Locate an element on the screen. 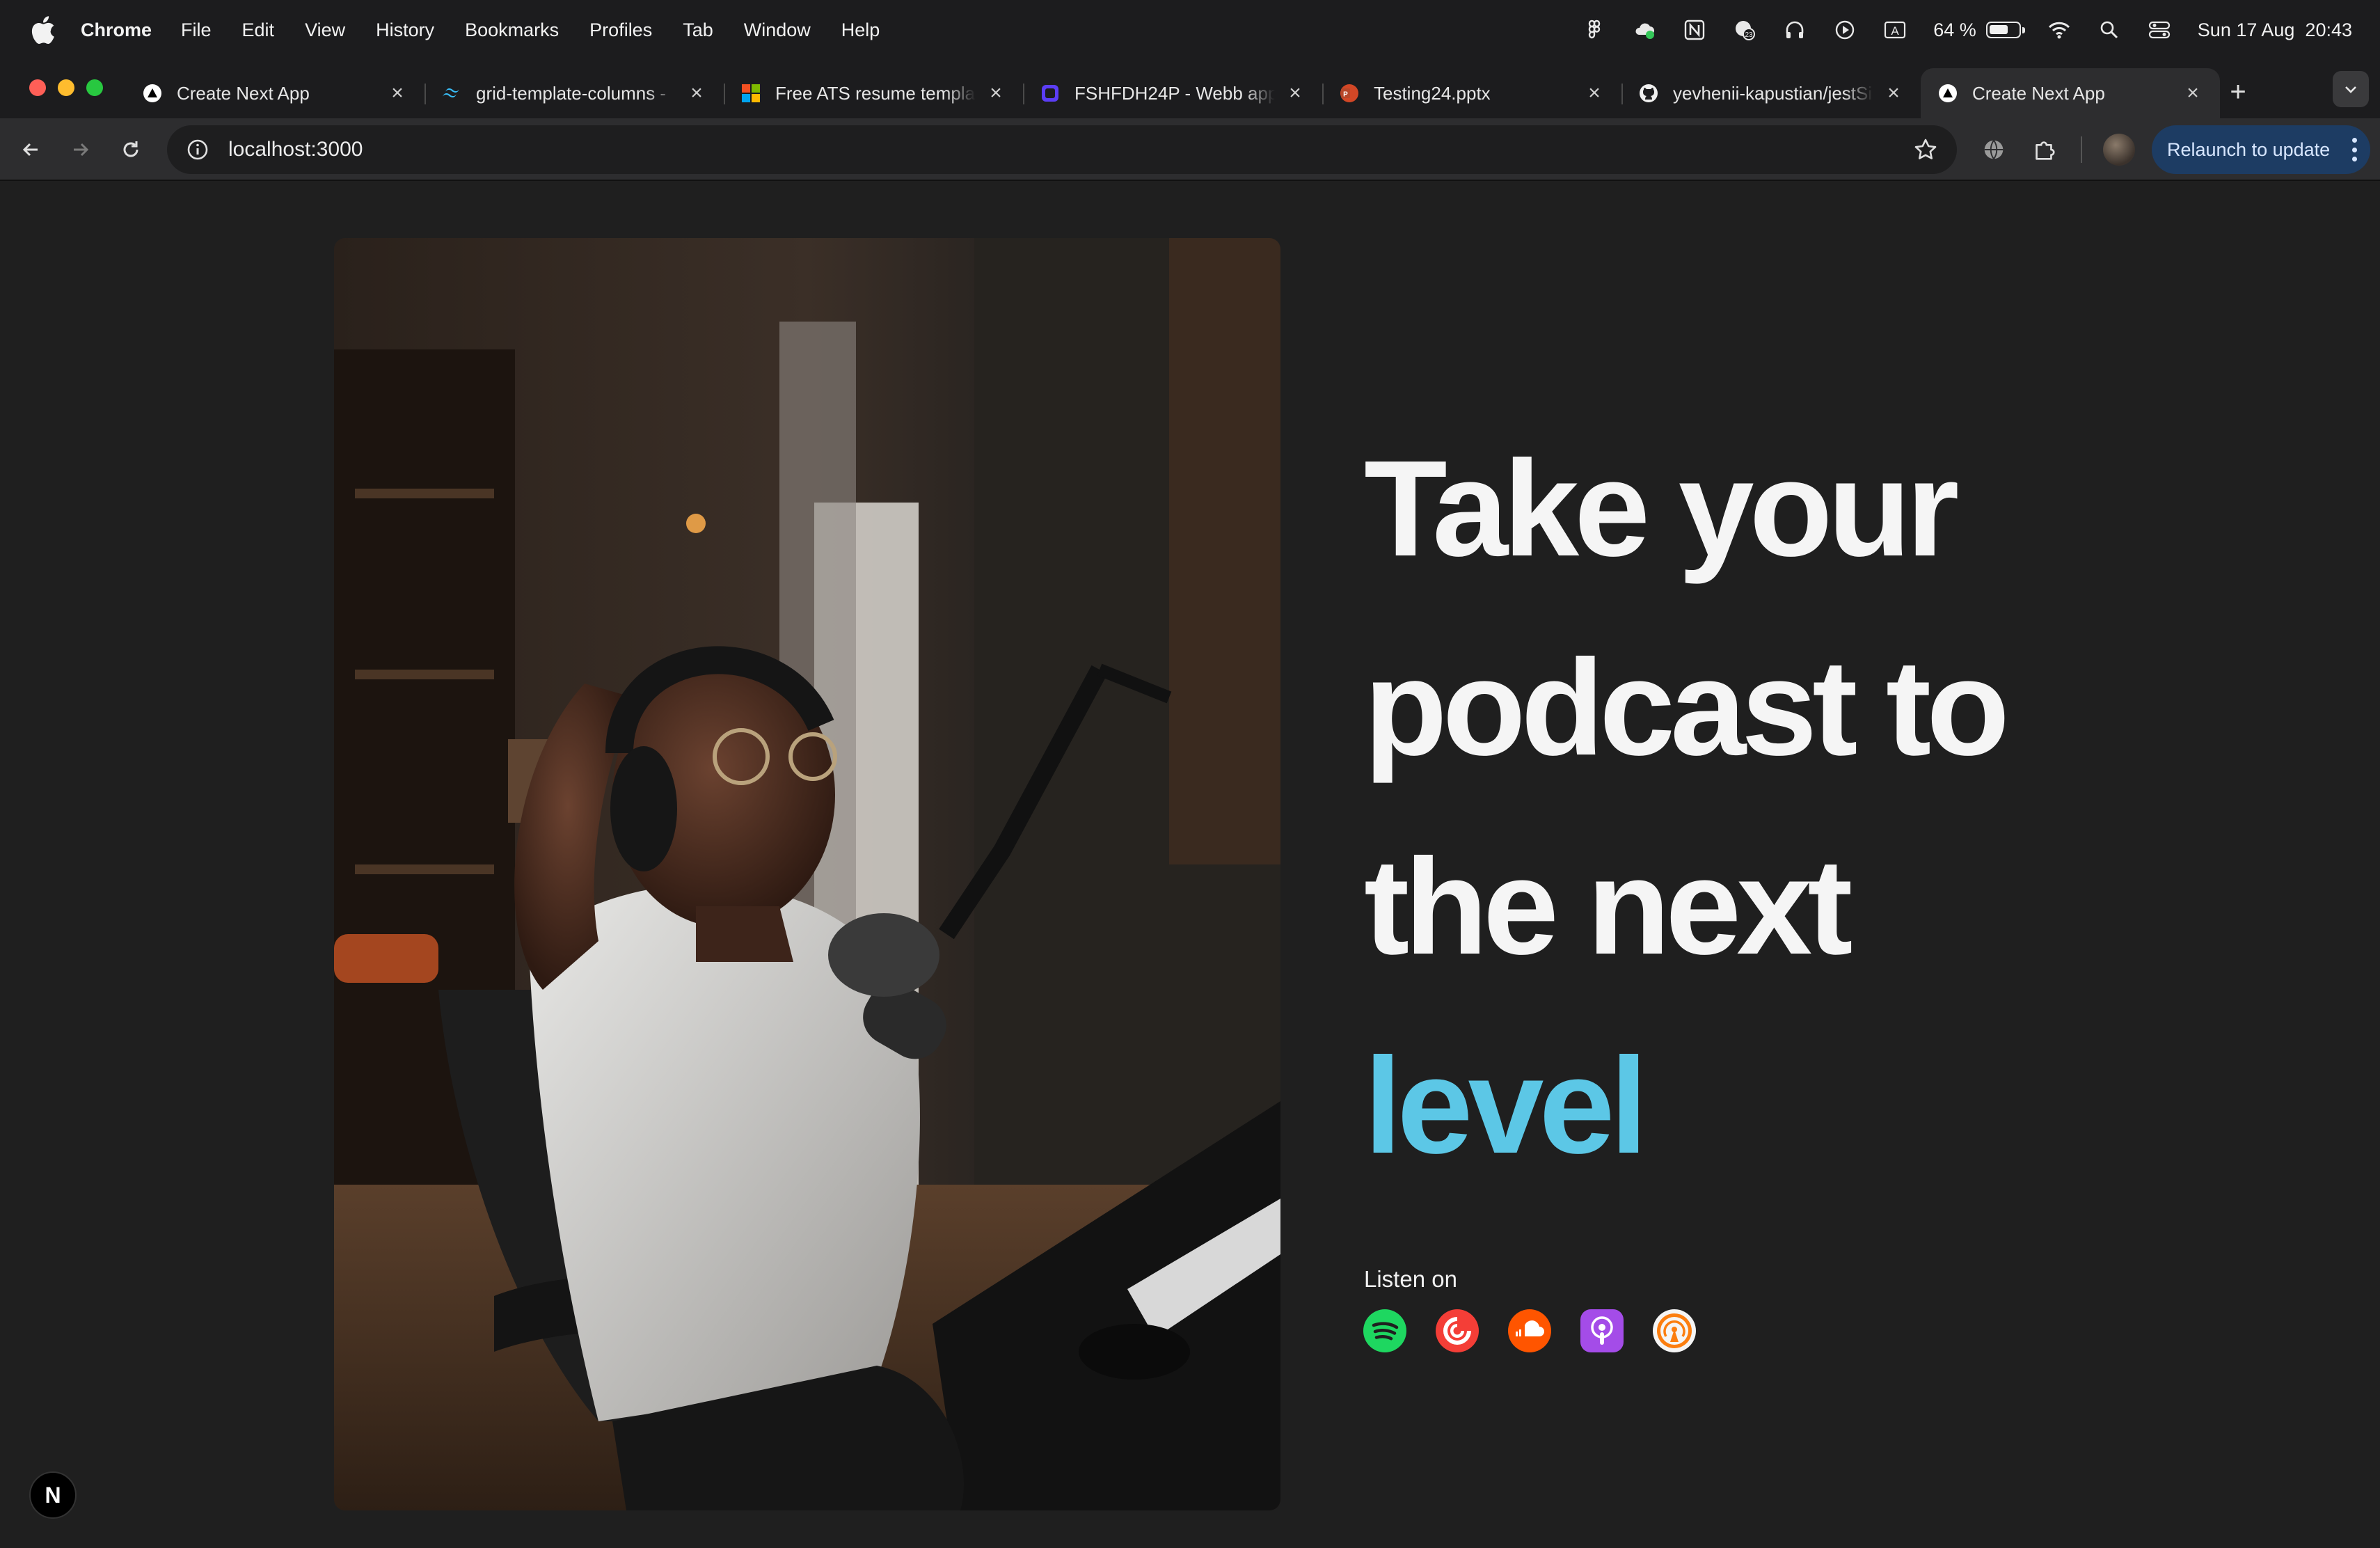  battery-icon is located at coordinates (2005, 30).